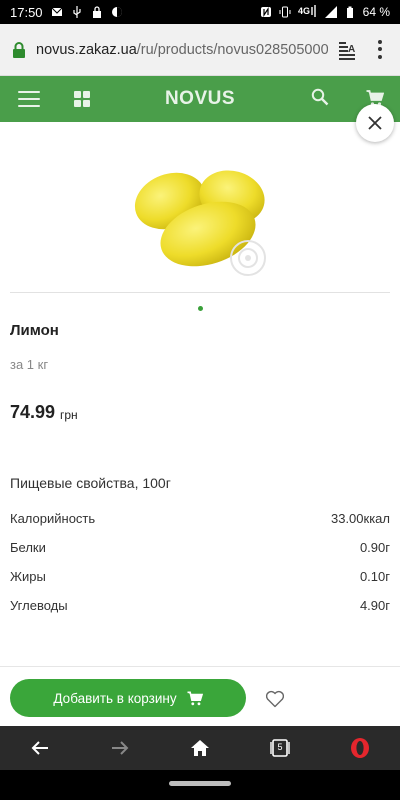  What do you see at coordinates (96, 12) in the screenshot?
I see `lock-status-icon` at bounding box center [96, 12].